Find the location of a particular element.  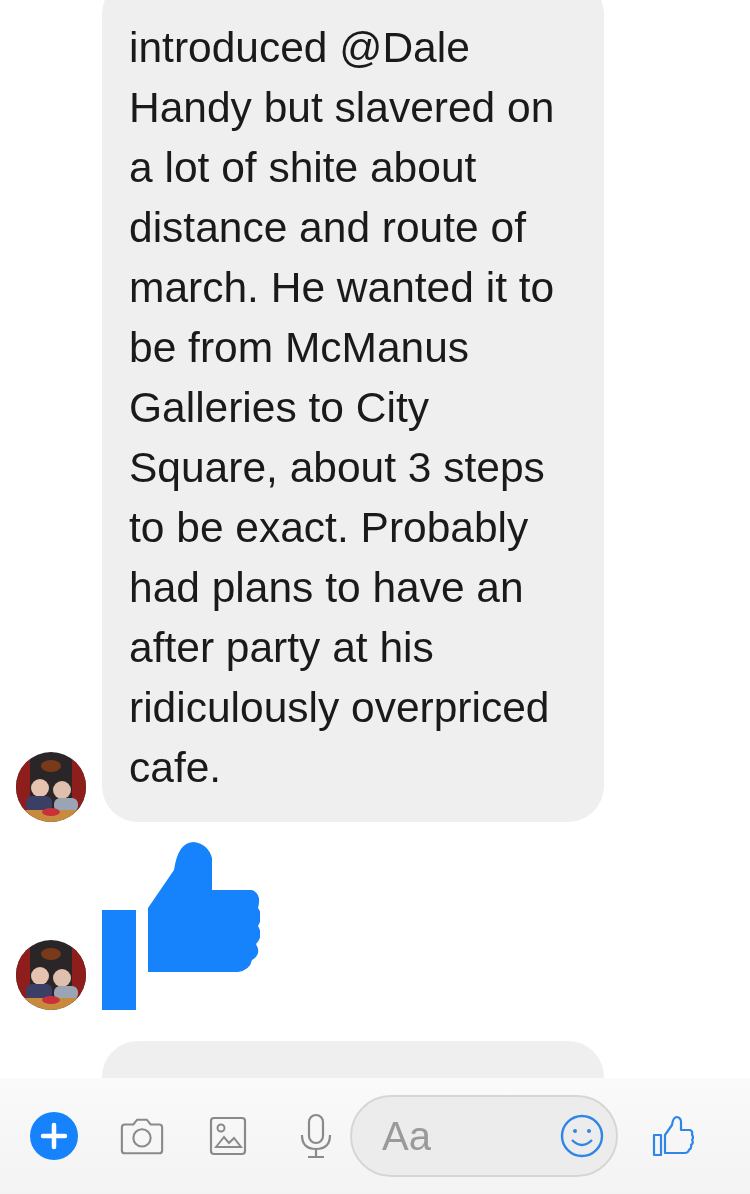

microphone-icon is located at coordinates (316, 1136).